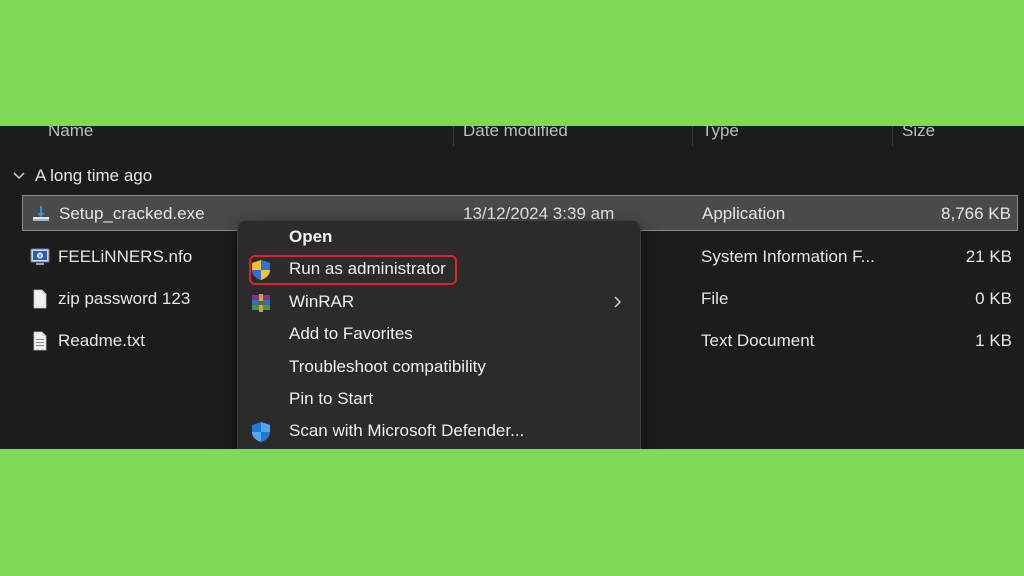 The image size is (1024, 576). I want to click on system-info-icon, so click(40, 256).